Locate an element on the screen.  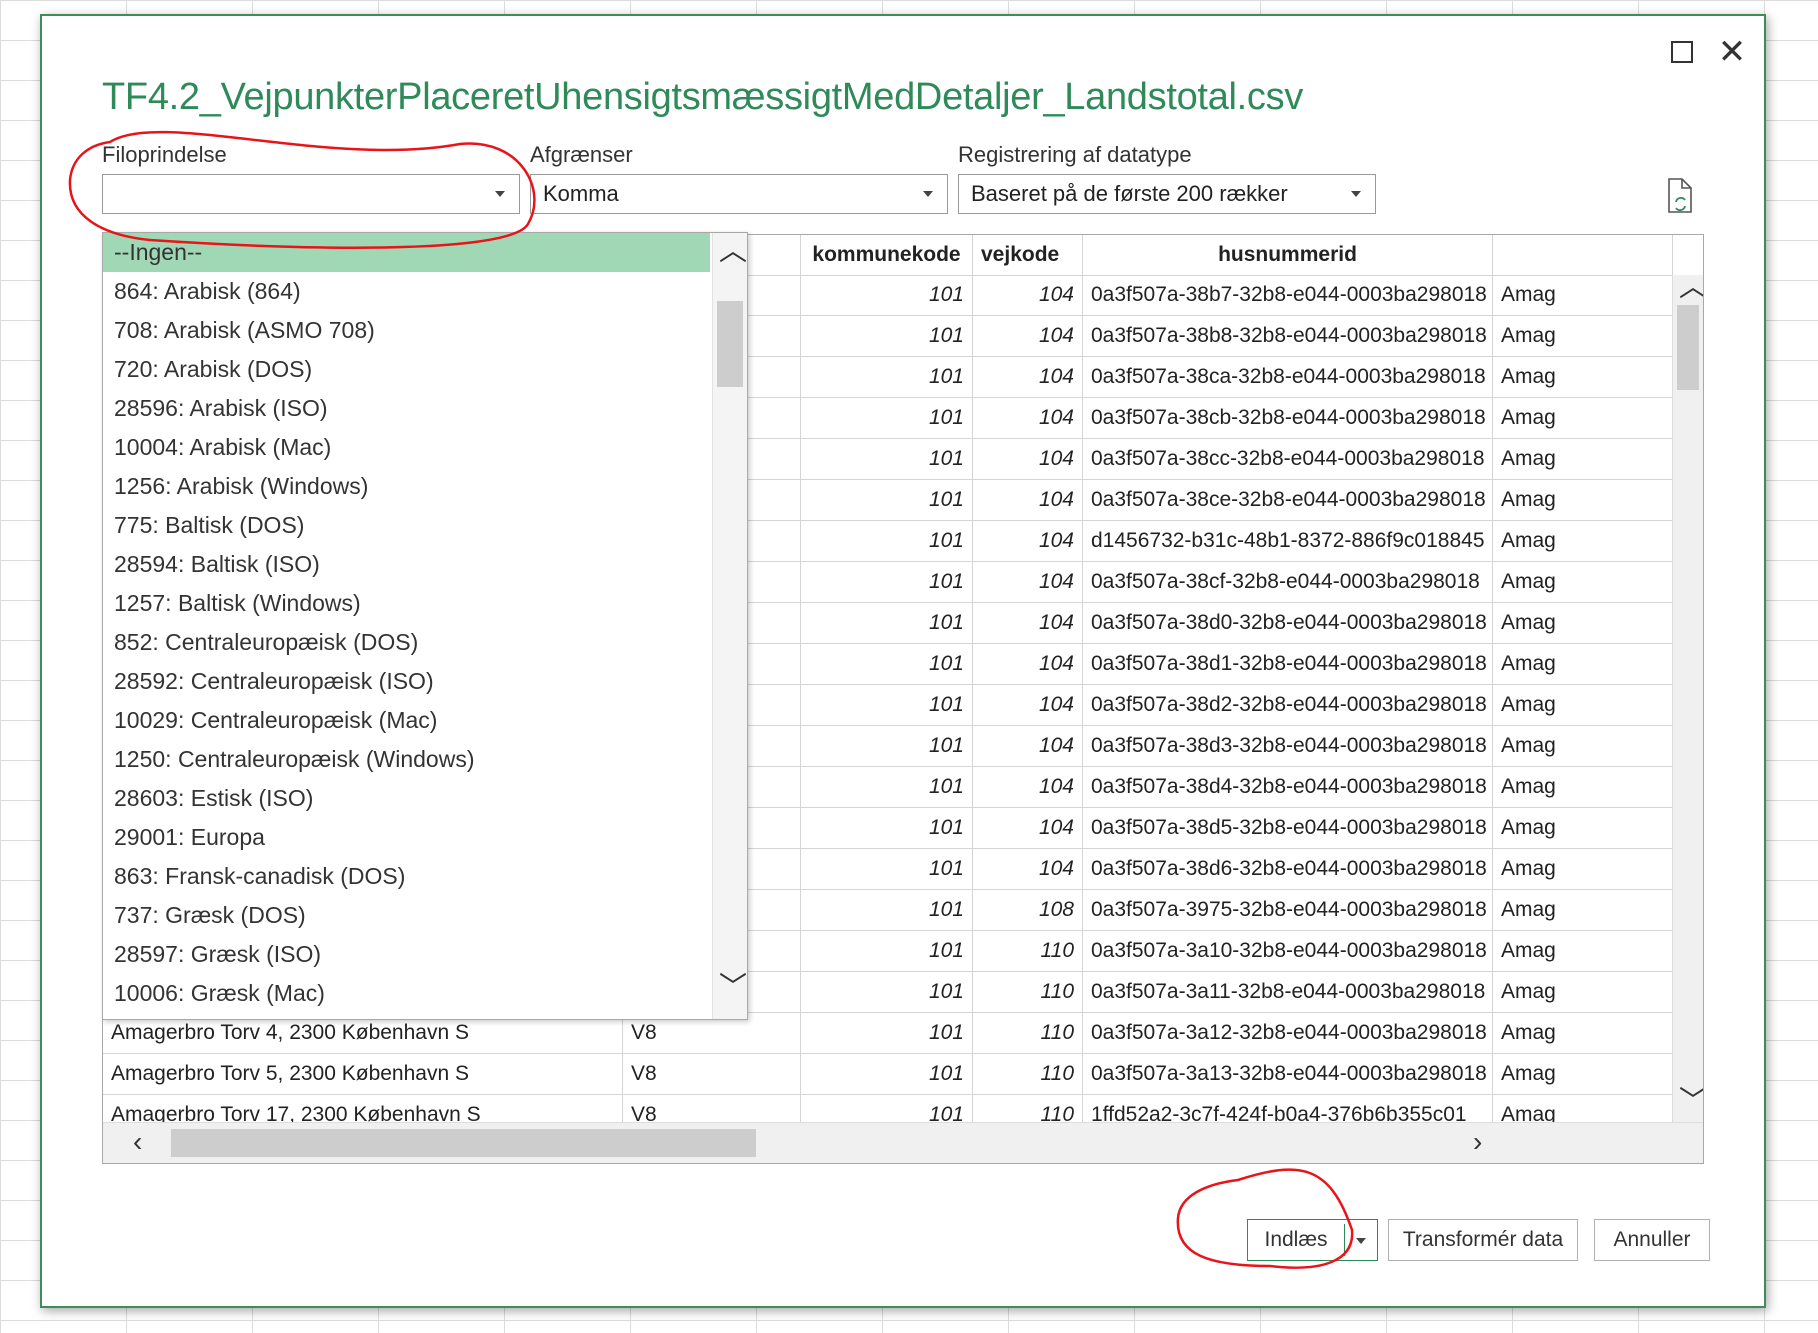
table-cell: 0a3f507a-38ca-32b8-e044-0003ba298018 is located at coordinates (1288, 377).